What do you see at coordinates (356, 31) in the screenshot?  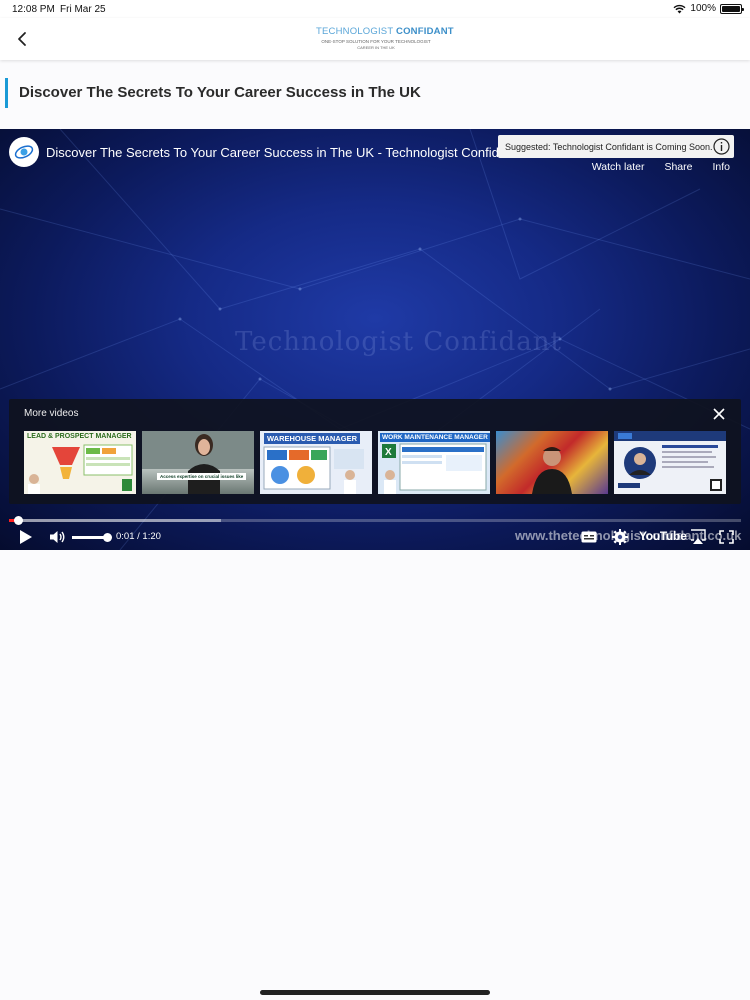 I see `logo-word-technologist: TECHNOLOGIST` at bounding box center [356, 31].